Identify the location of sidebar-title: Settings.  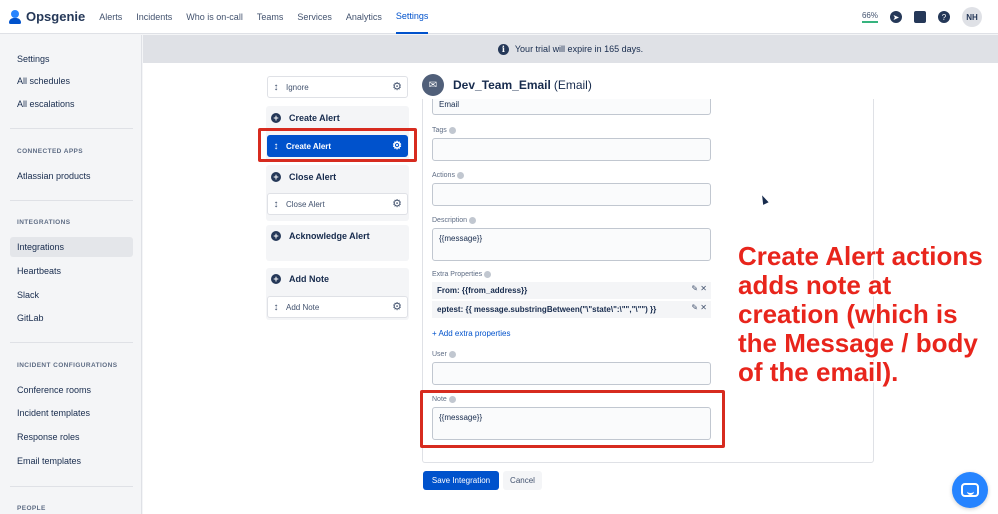
(71, 59).